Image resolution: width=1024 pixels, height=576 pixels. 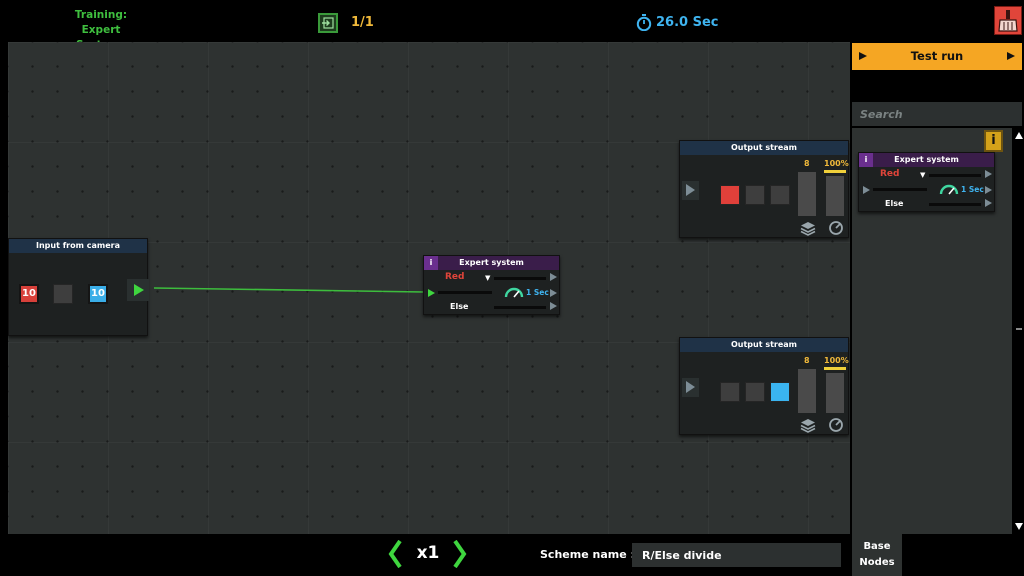 I want to click on palette-expert-system-node: Expert system i Red ▼ 1 Sec Else, so click(x=926, y=182).